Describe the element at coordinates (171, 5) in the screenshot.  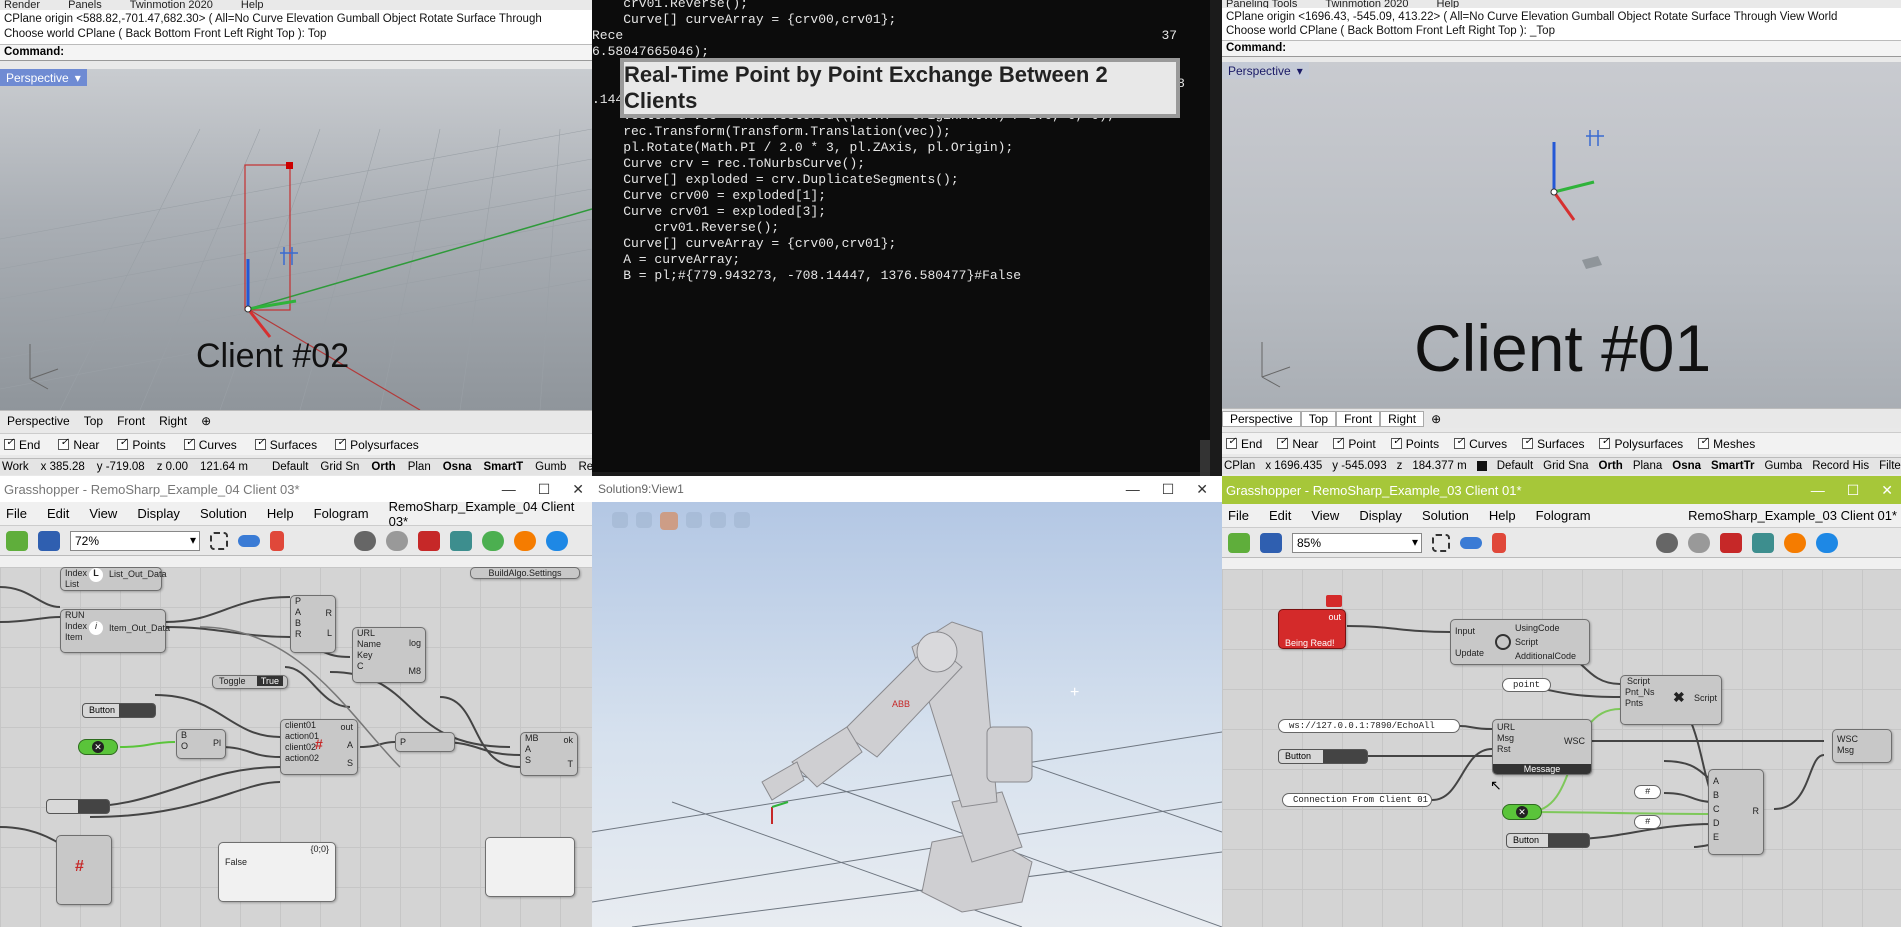
I see `menu-twinmotion: Twinmotion 2020` at that location.